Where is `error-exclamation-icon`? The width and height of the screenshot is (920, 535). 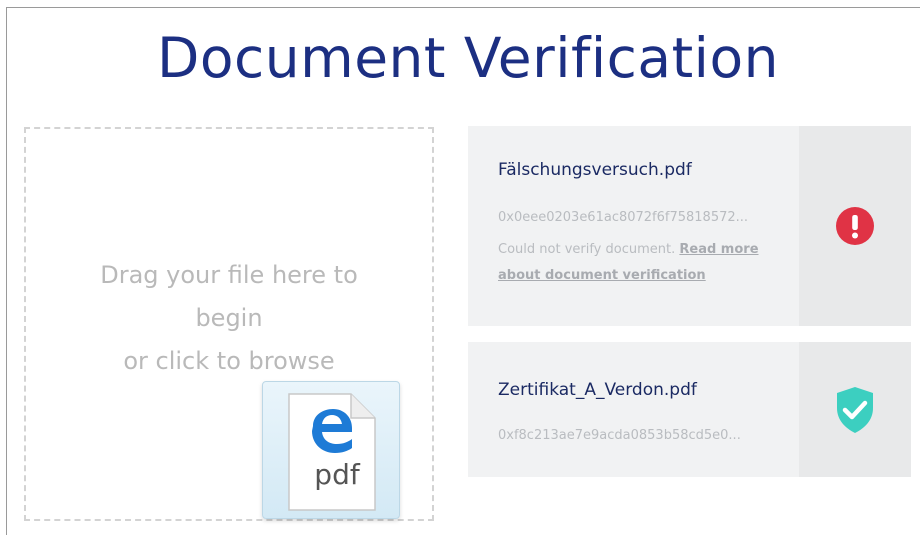
error-exclamation-icon is located at coordinates (855, 226).